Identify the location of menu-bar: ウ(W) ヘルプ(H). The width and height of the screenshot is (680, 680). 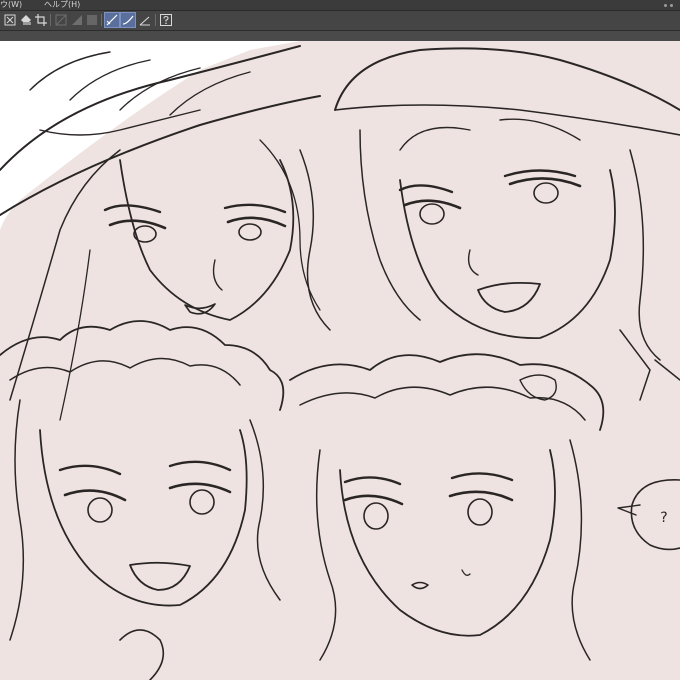
(340, 5).